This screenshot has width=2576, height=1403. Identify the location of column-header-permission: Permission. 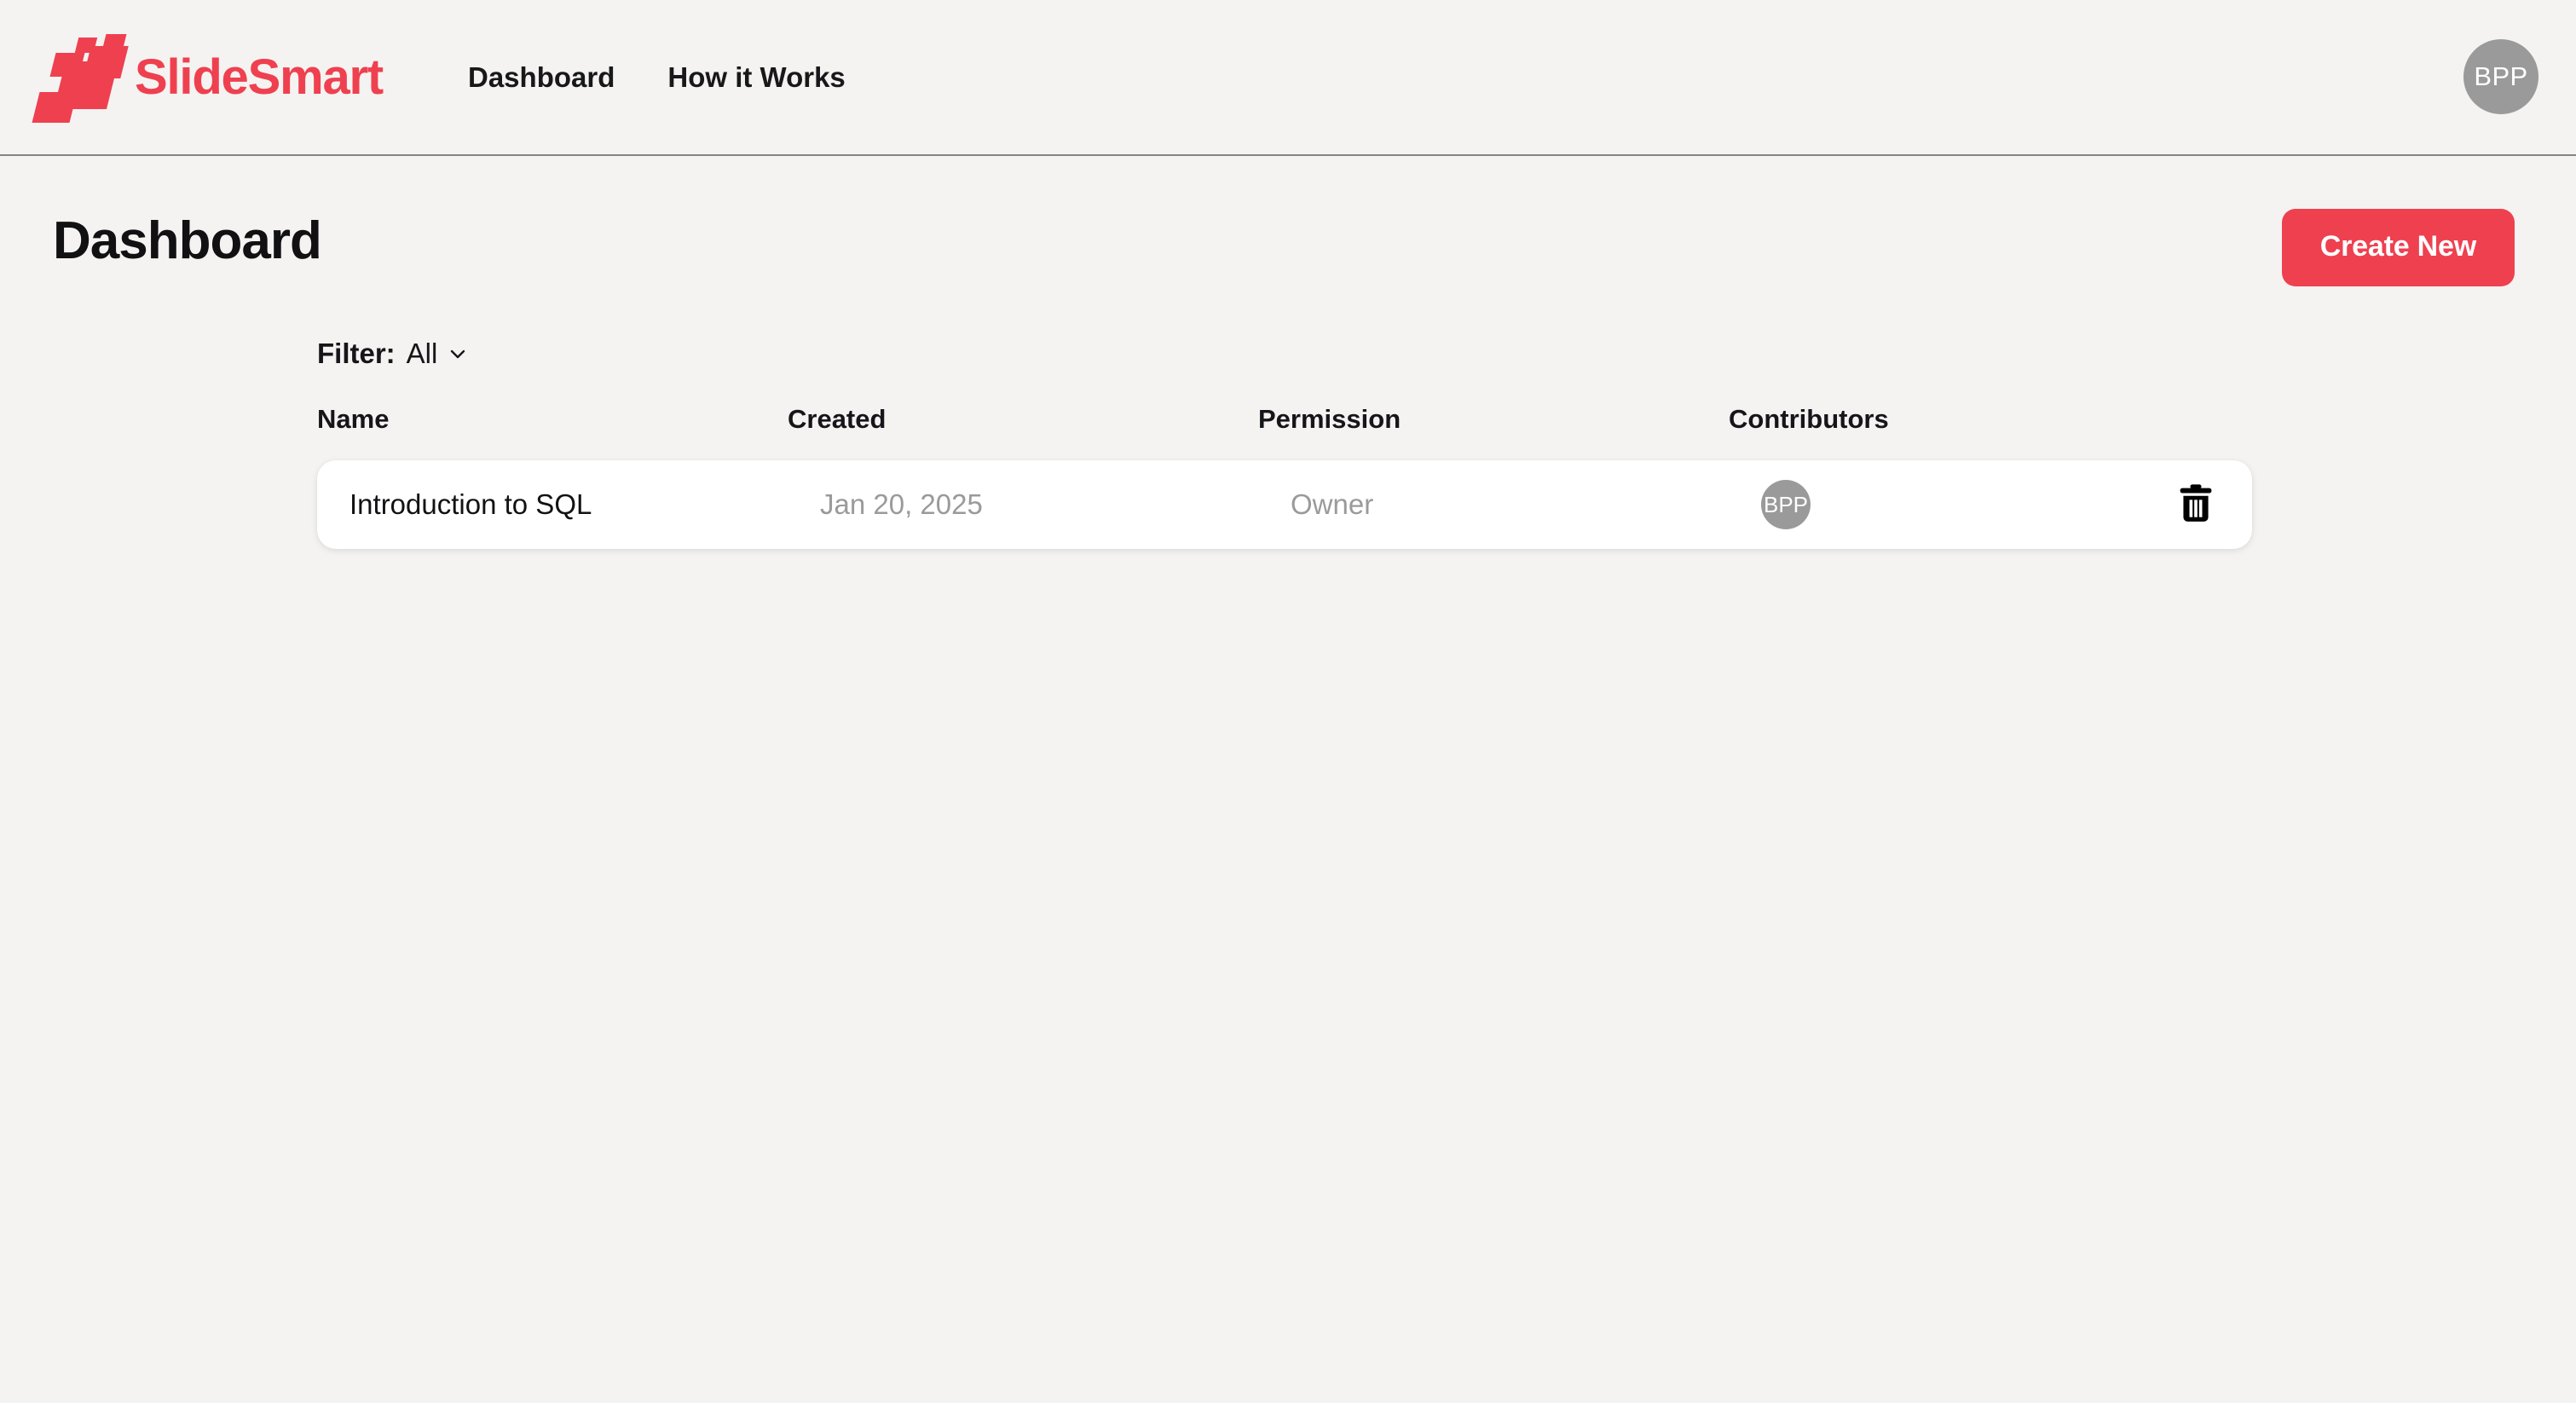
(1329, 419).